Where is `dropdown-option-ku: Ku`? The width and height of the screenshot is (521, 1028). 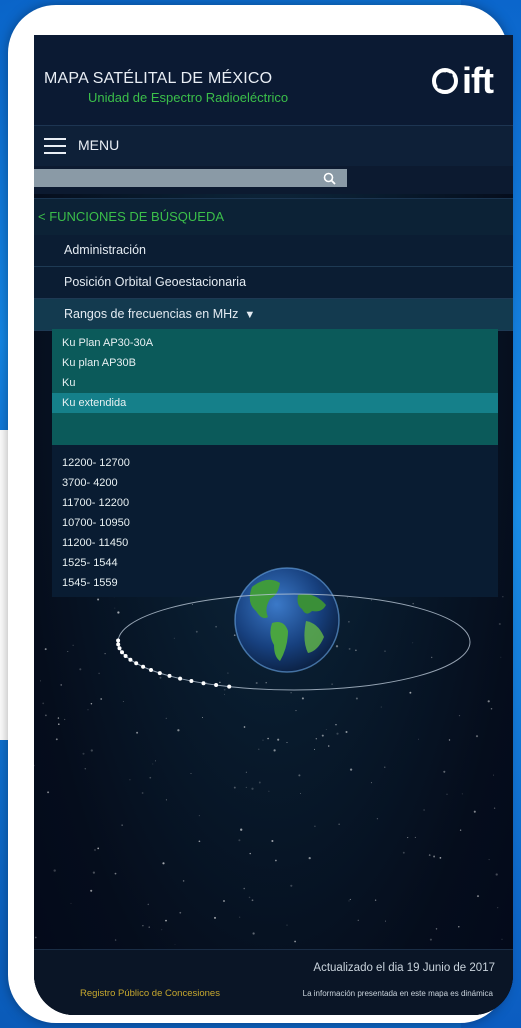 dropdown-option-ku: Ku is located at coordinates (275, 383).